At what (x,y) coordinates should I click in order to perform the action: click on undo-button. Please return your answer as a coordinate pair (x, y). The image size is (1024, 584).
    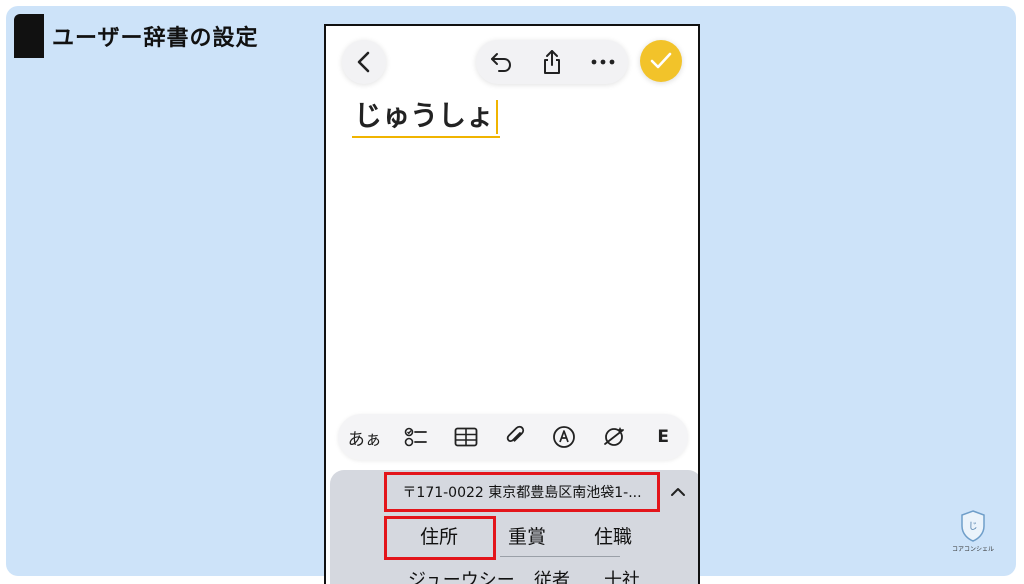
    Looking at the image, I should click on (501, 62).